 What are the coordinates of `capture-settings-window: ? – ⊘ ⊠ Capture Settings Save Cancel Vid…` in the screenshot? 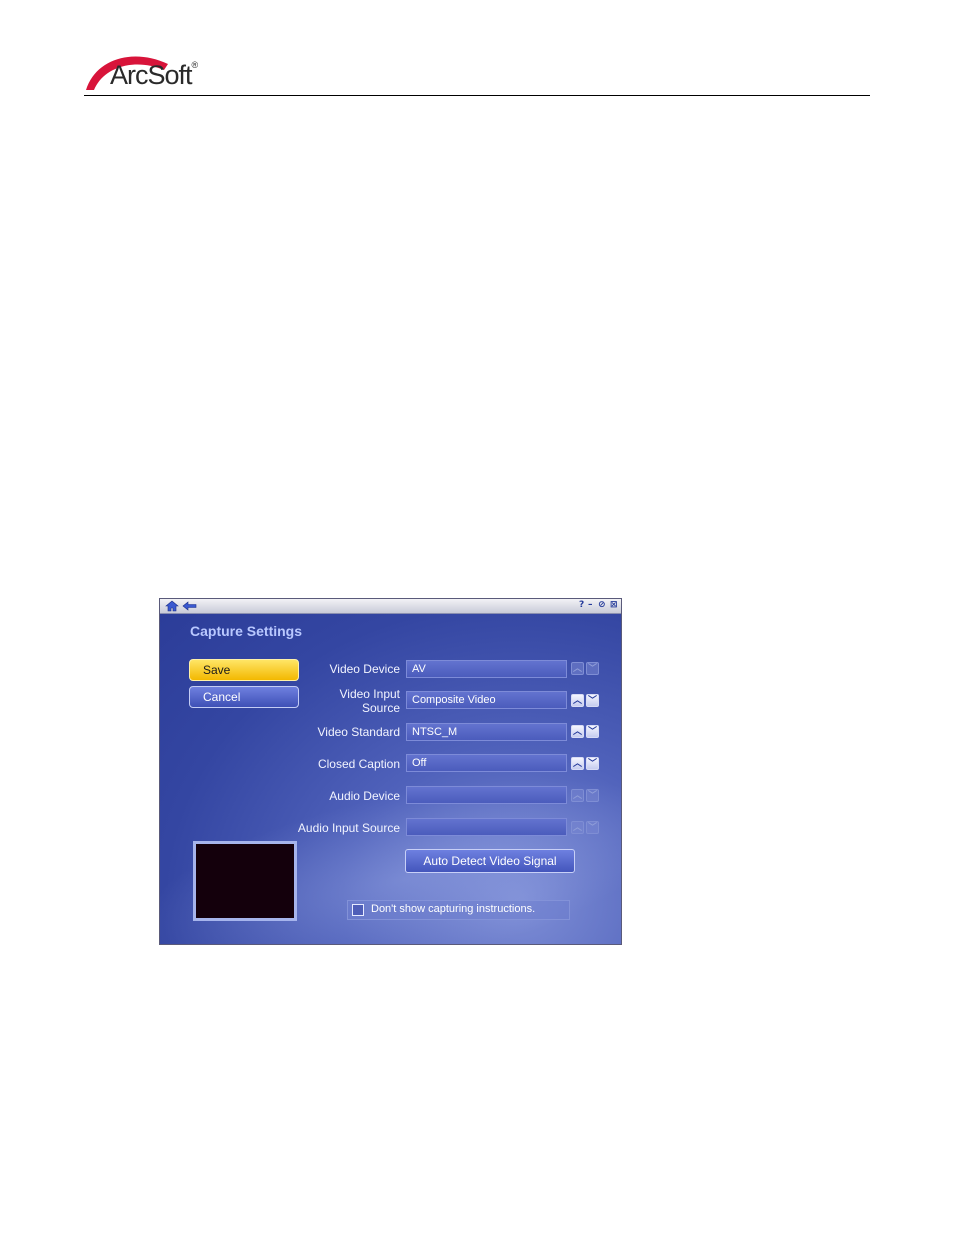 It's located at (390, 771).